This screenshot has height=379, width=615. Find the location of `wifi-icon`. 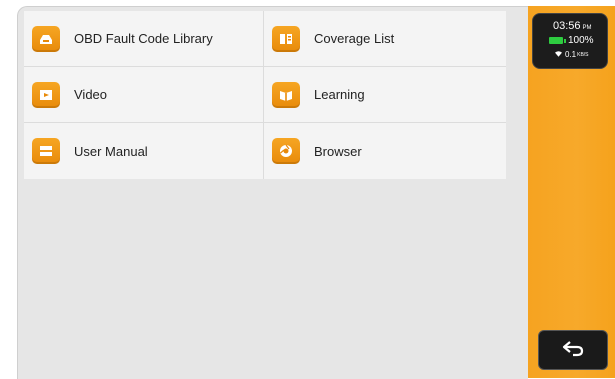

wifi-icon is located at coordinates (558, 54).